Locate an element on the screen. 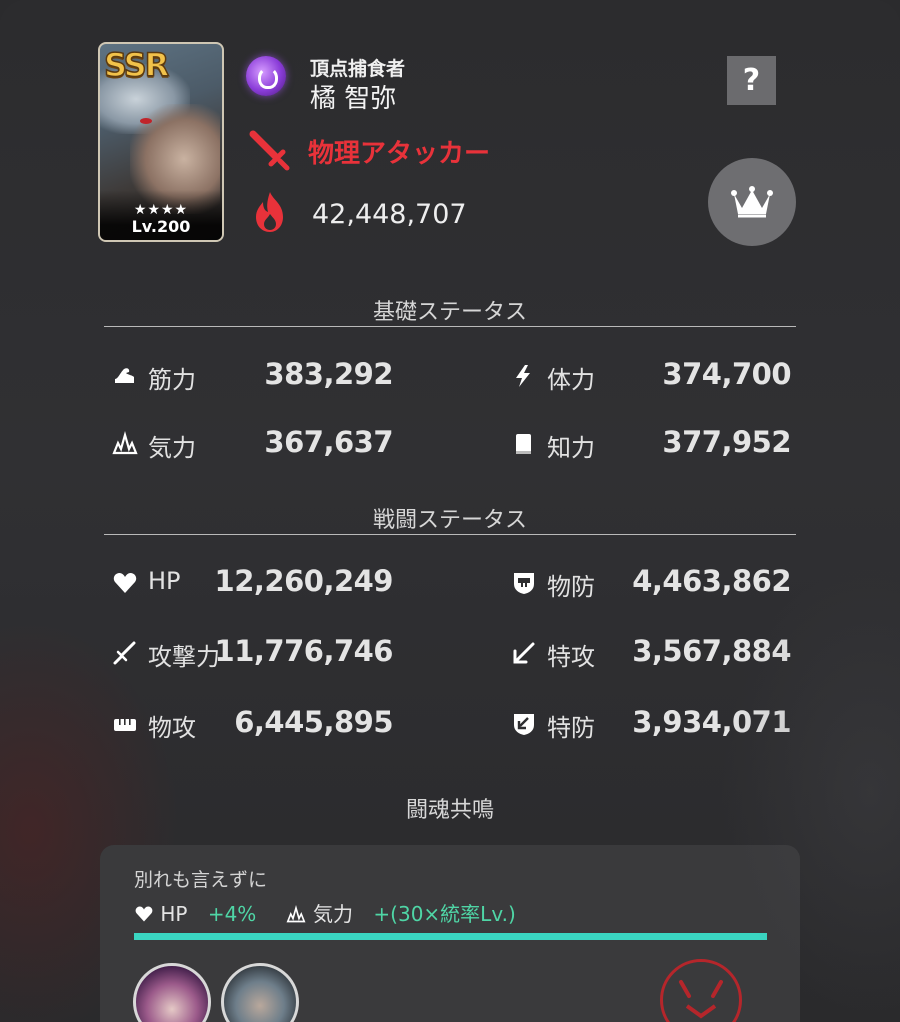 This screenshot has height=1022, width=900. stat-value: 4,463,862 is located at coordinates (711, 581).